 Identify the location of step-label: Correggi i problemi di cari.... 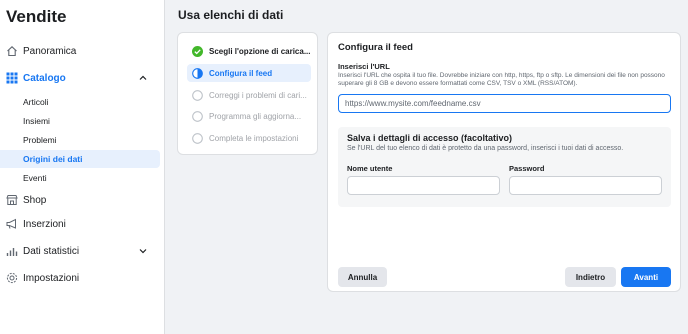
(258, 95).